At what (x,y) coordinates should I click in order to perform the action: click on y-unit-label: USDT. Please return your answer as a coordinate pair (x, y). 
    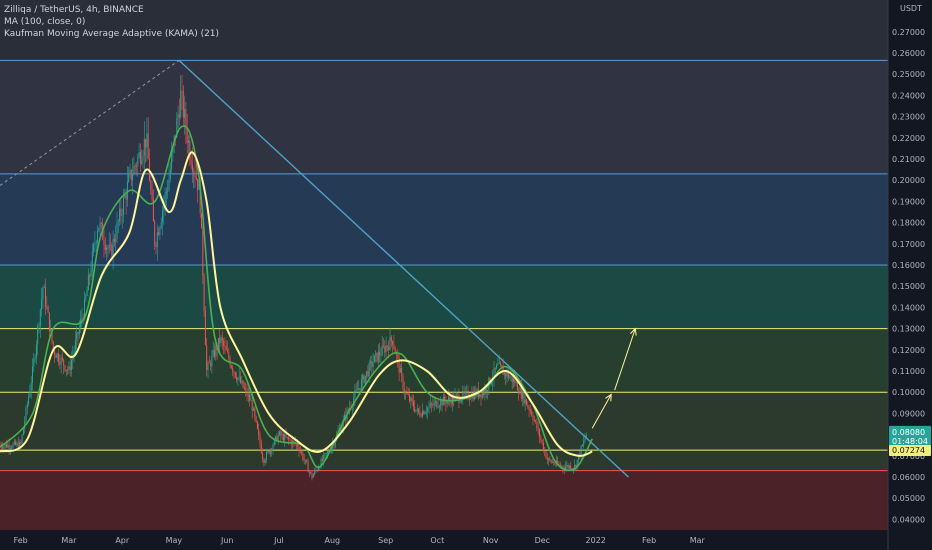
    Looking at the image, I should click on (911, 8).